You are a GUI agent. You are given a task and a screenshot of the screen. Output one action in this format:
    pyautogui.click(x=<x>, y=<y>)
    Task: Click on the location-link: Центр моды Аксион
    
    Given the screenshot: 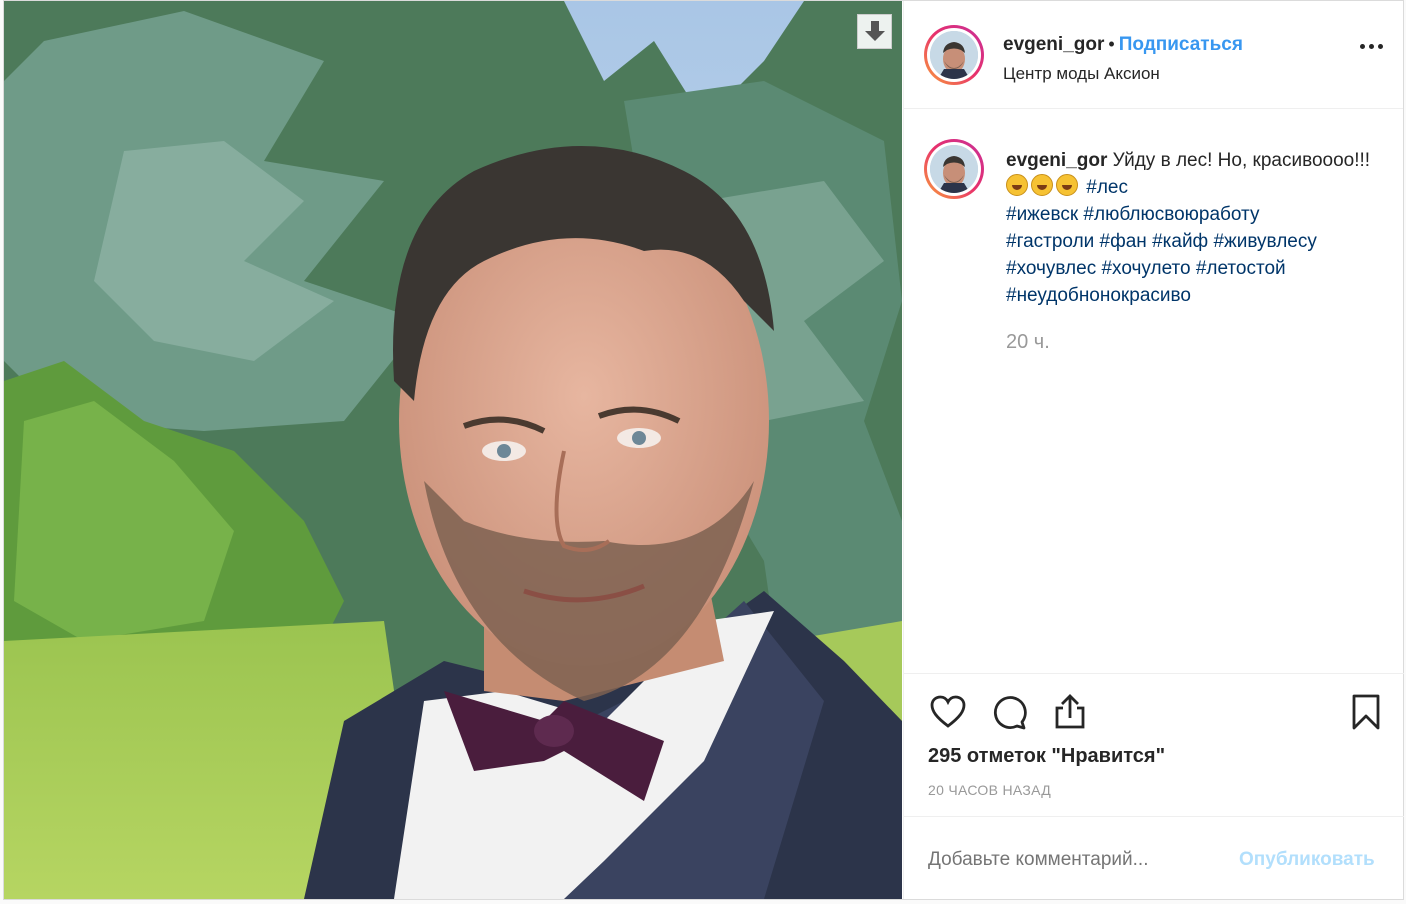 What is the action you would take?
    pyautogui.click(x=1123, y=74)
    